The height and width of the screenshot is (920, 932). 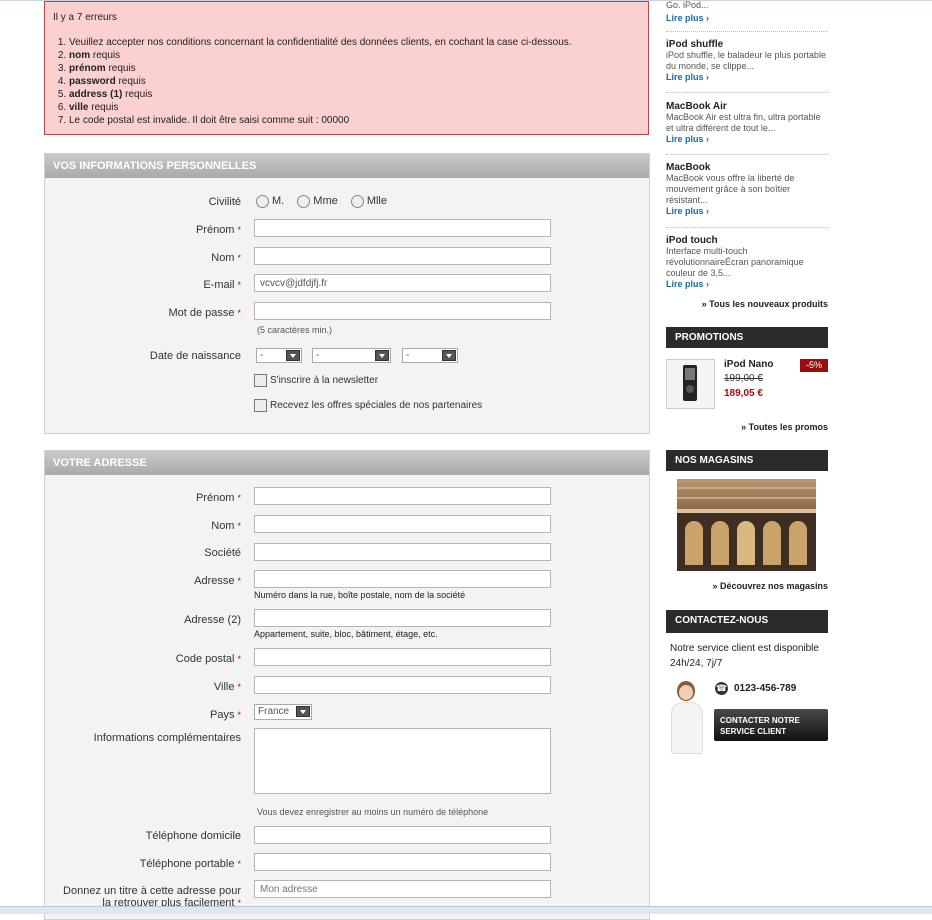 What do you see at coordinates (283, 712) in the screenshot?
I see `pays-select: France` at bounding box center [283, 712].